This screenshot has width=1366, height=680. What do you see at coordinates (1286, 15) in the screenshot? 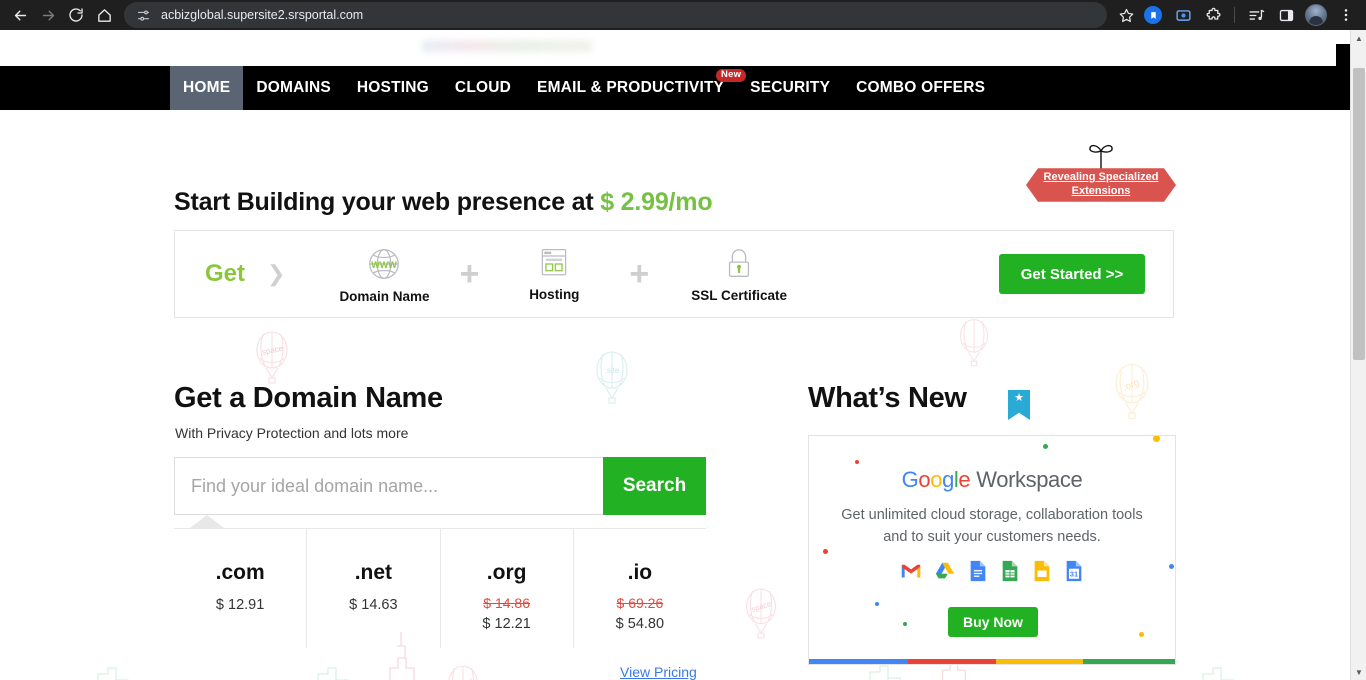
I see `side-panel-icon` at bounding box center [1286, 15].